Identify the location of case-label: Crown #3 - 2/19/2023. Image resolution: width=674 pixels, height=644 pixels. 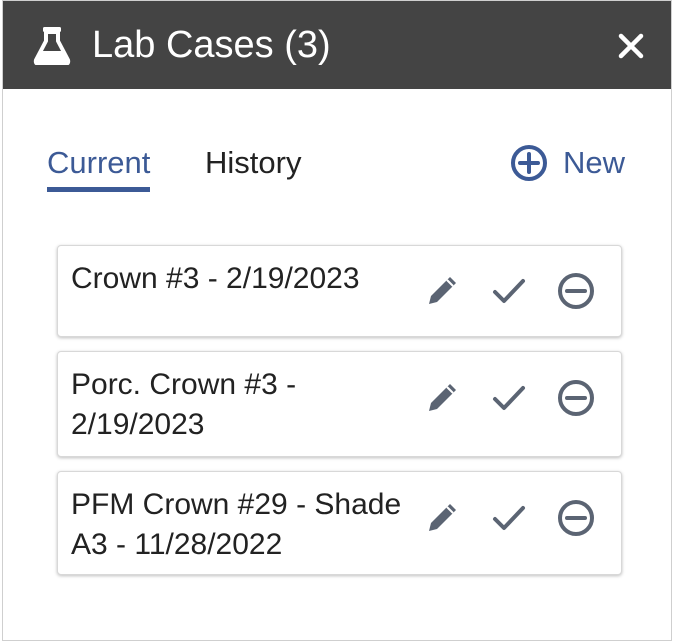
(215, 278).